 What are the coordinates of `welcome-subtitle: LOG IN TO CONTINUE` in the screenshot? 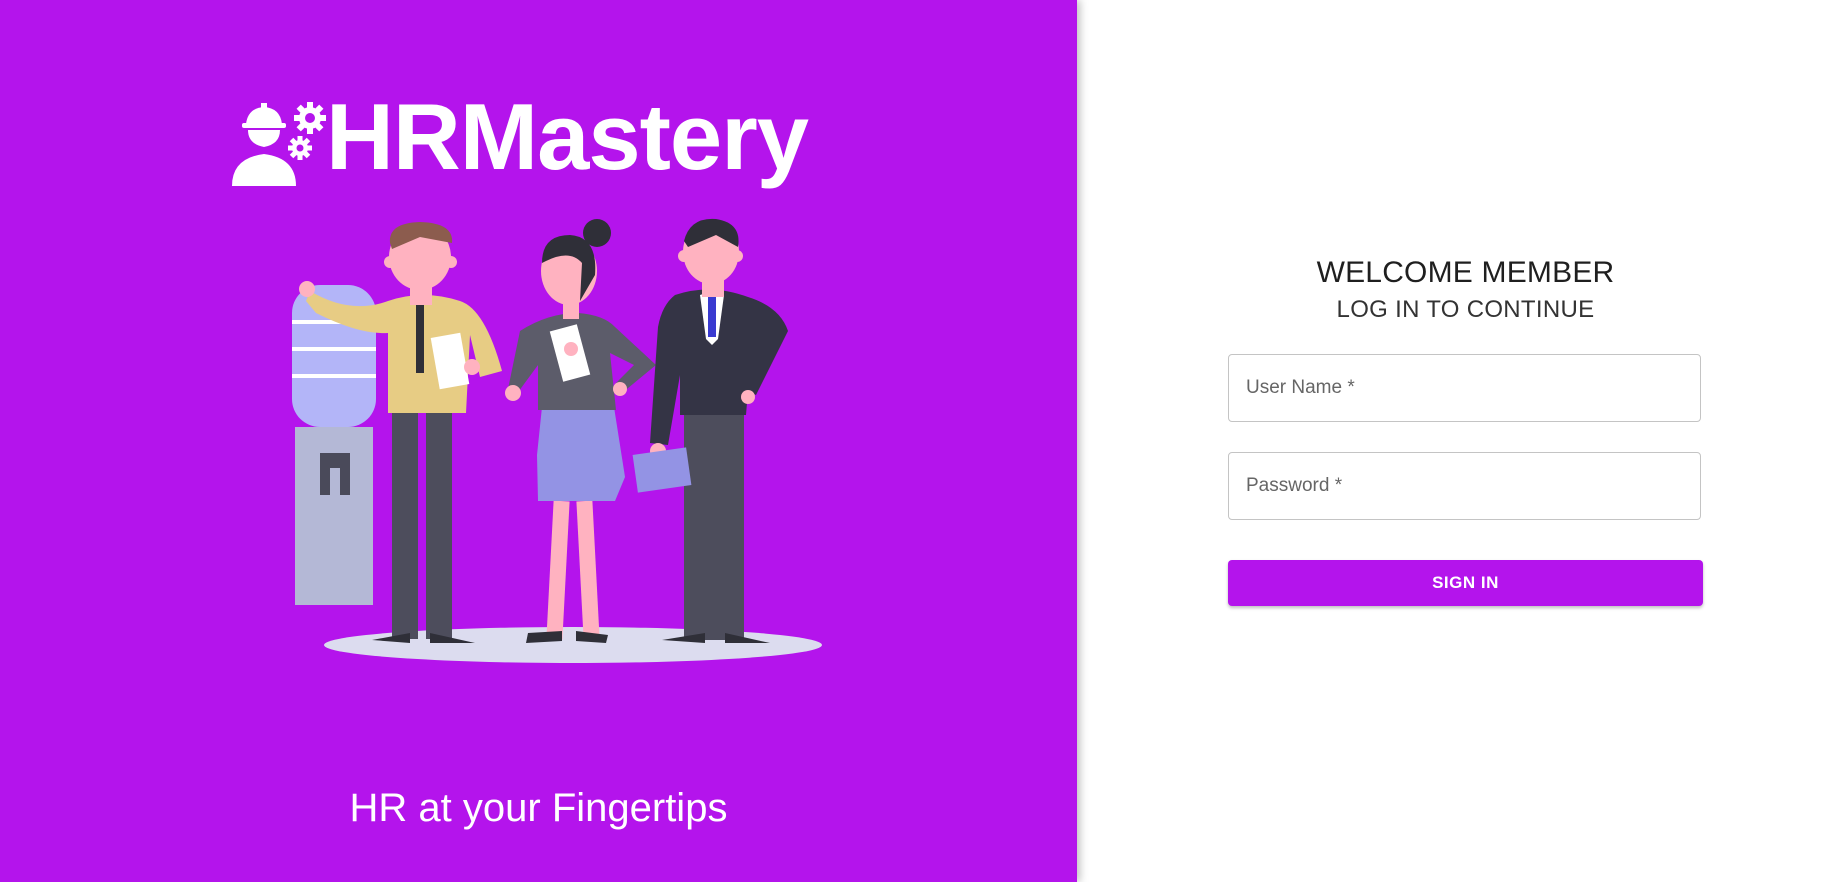 It's located at (1465, 309).